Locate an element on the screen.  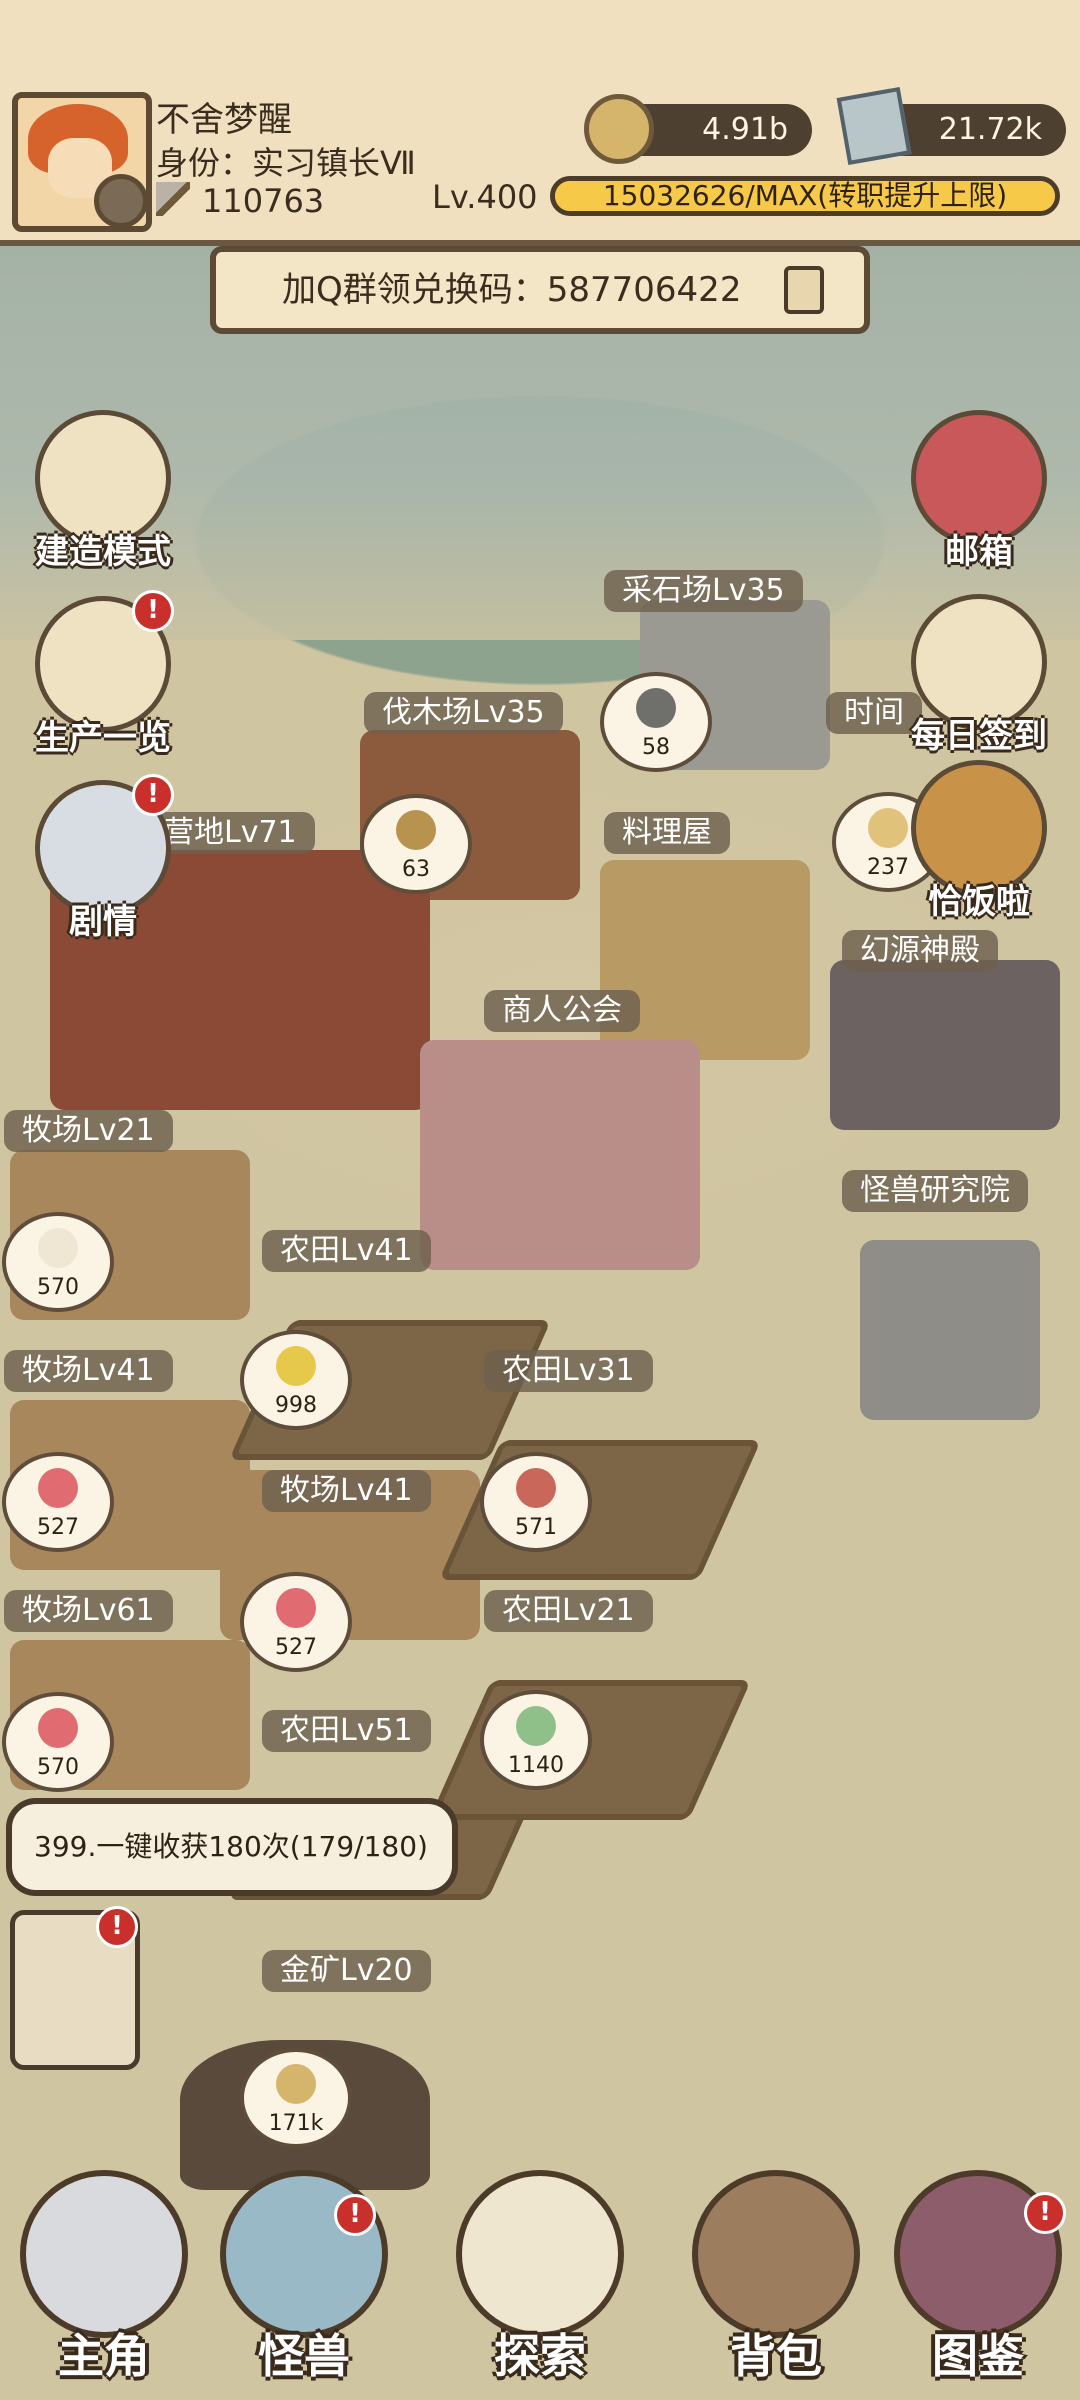
production-list-button: 生产一览 ! is located at coordinates (103, 674).